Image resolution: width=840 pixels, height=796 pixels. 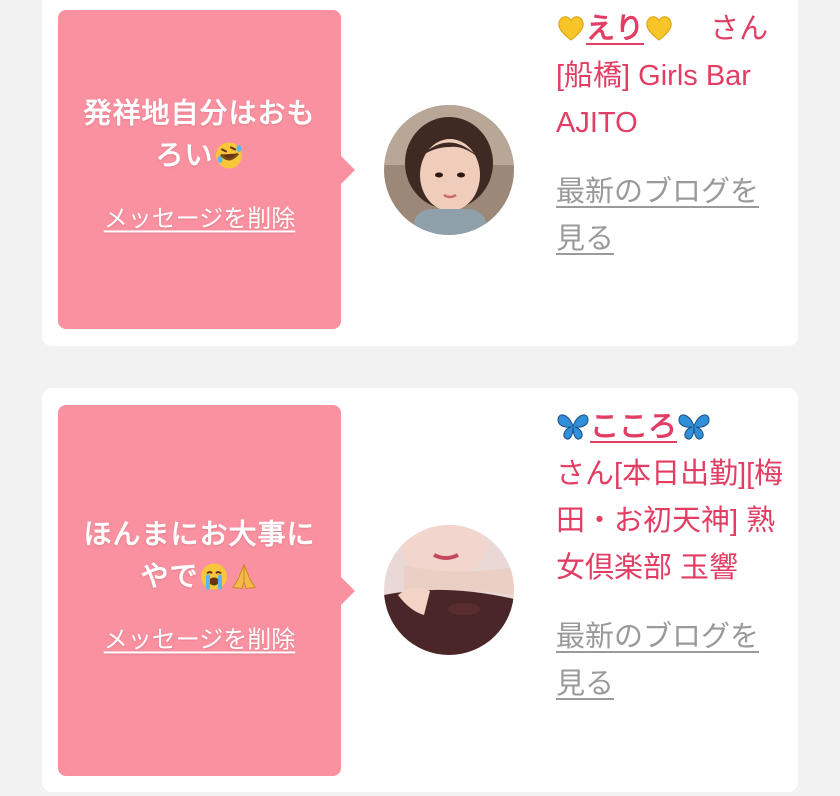 What do you see at coordinates (199, 555) in the screenshot?
I see `message-text: ほんまにお大事にやで` at bounding box center [199, 555].